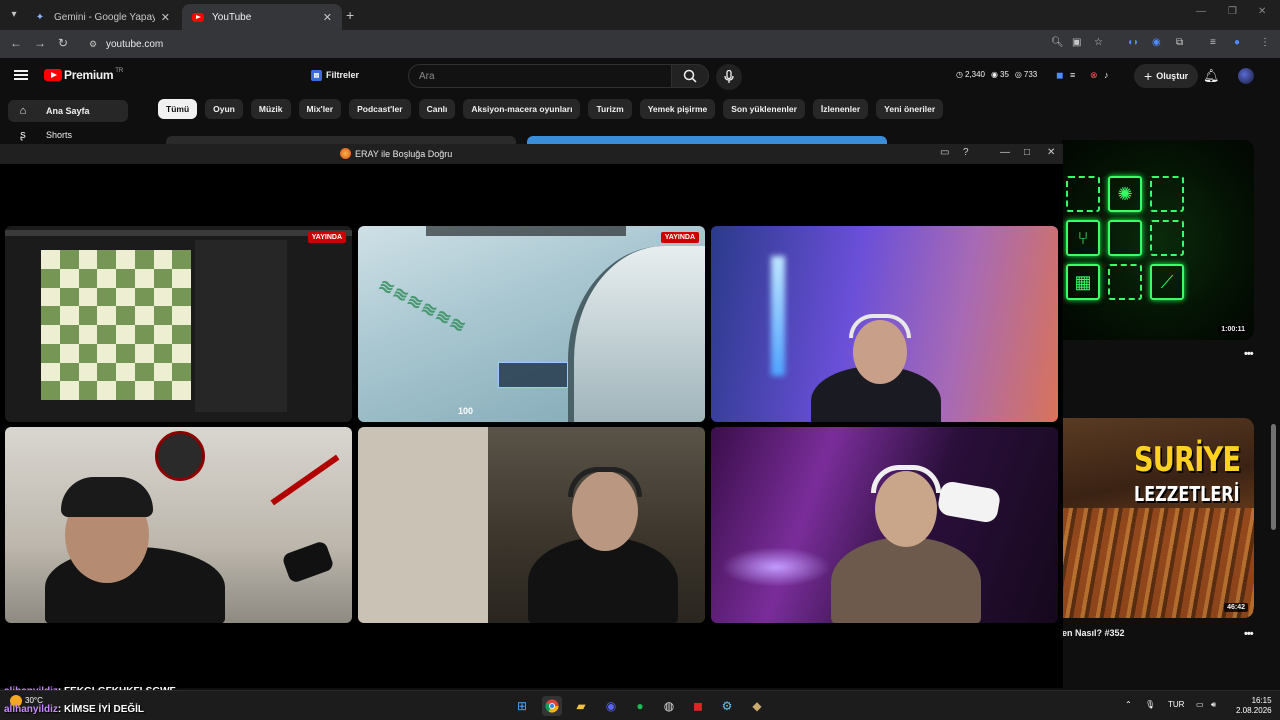 Image resolution: width=1280 pixels, height=720 pixels. What do you see at coordinates (437, 109) in the screenshot?
I see `chip-live: Canlı` at bounding box center [437, 109].